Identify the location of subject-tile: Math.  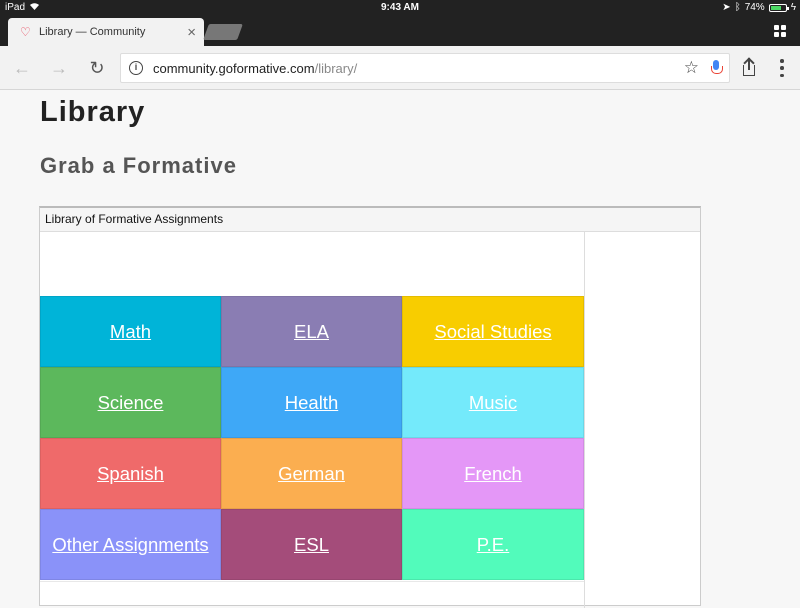
(130, 331).